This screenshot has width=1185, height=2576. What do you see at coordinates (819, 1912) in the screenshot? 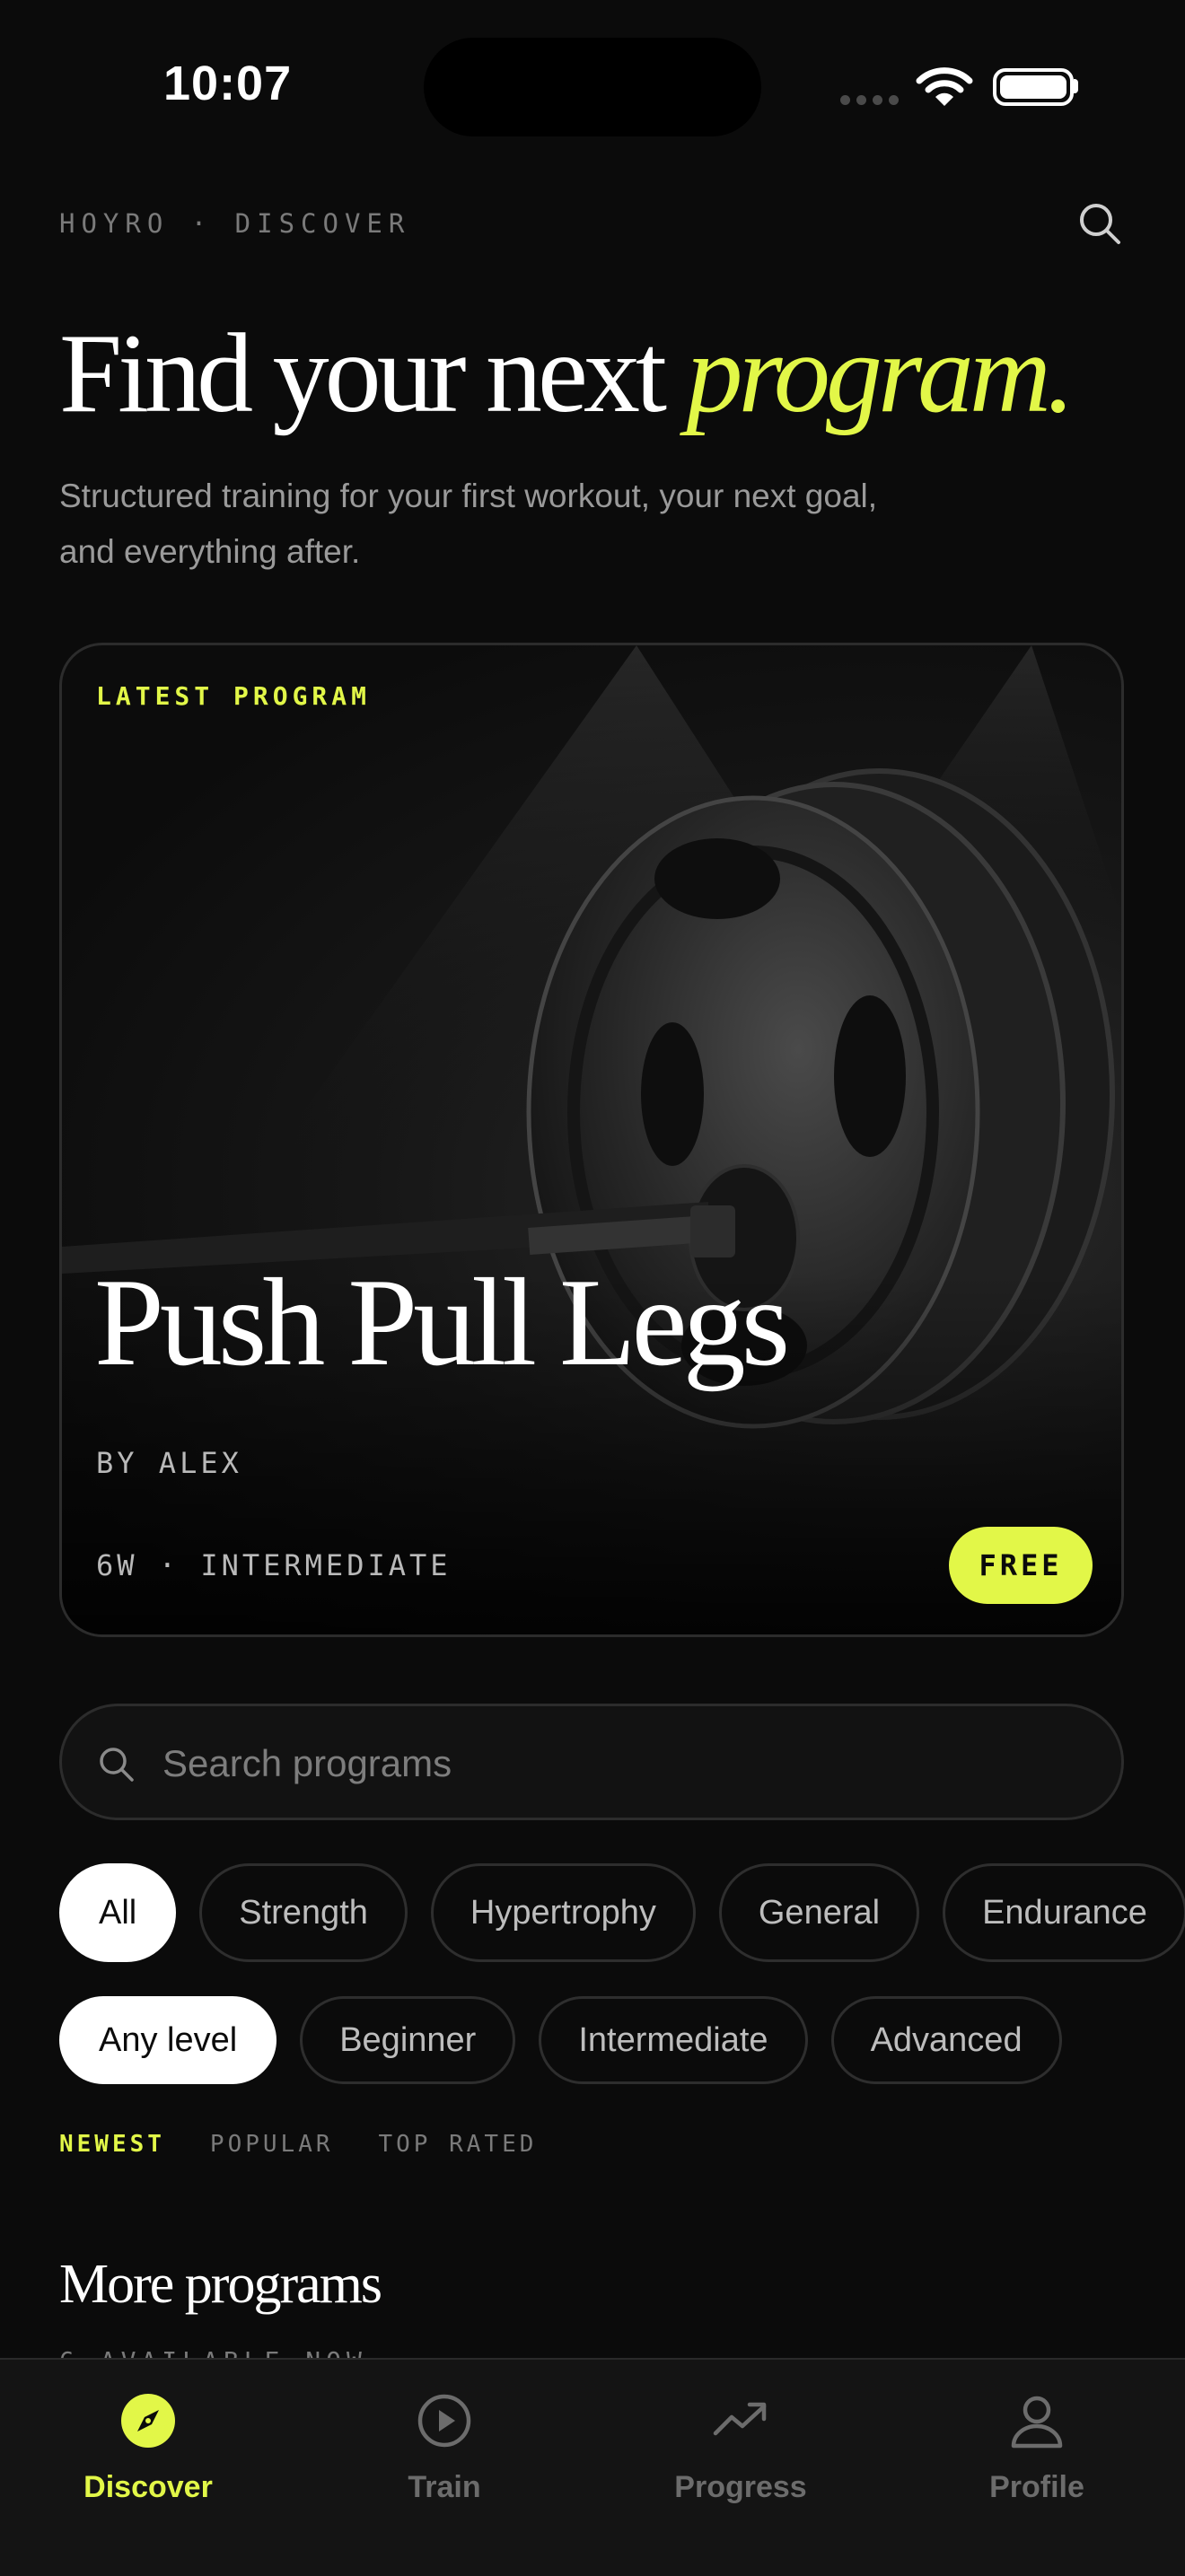
I see `chip-general: General` at bounding box center [819, 1912].